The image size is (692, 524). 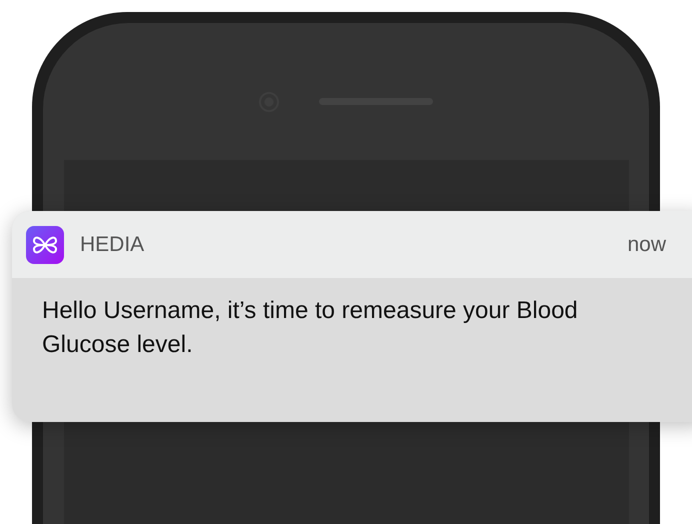 What do you see at coordinates (310, 328) in the screenshot?
I see `notification-message: Hello Username, it’s time to remeasure your Blood Glucose level.` at bounding box center [310, 328].